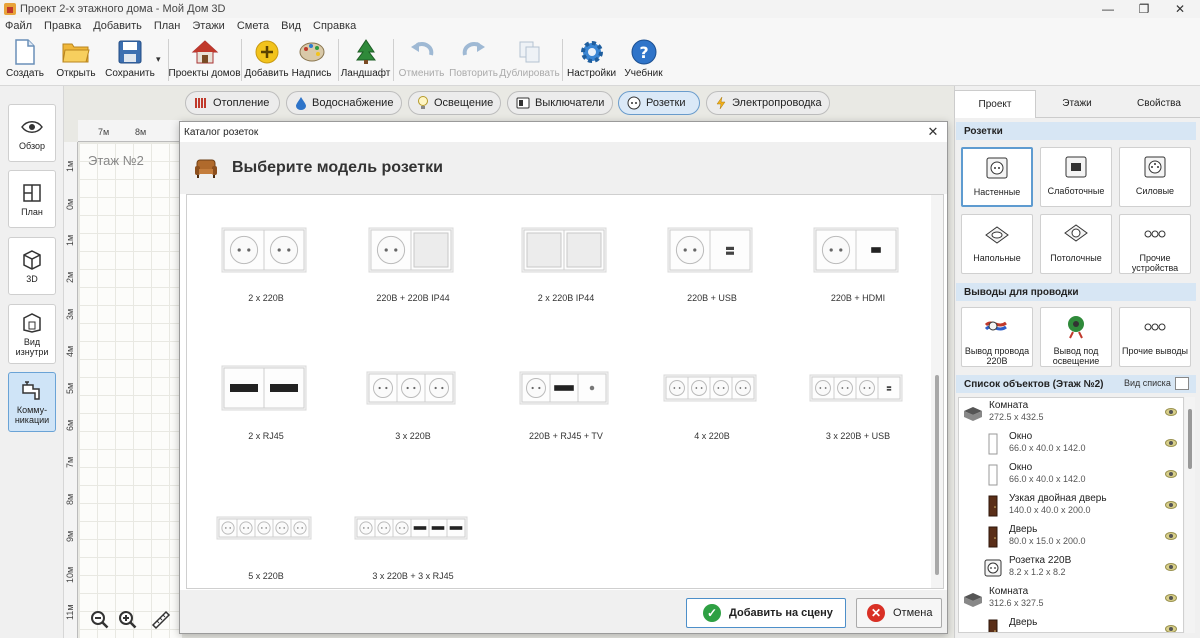 This screenshot has width=1200, height=638. I want to click on menu-help: Справка, so click(334, 26).